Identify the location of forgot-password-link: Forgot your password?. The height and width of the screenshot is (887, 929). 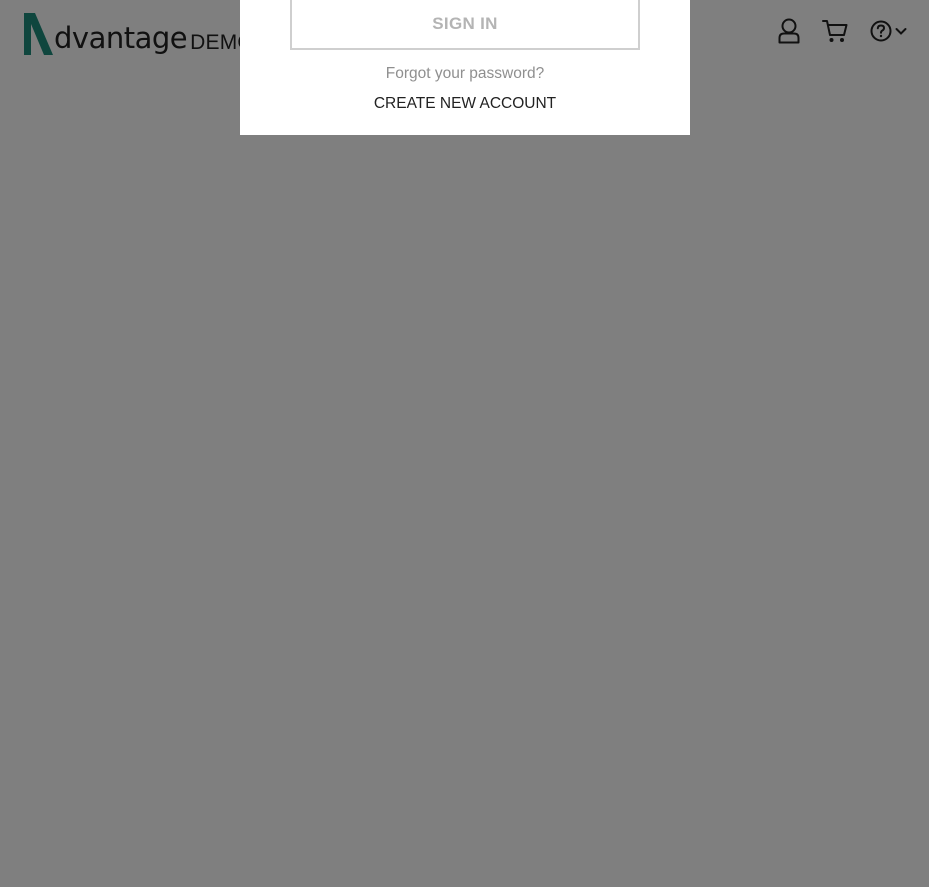
(465, 74).